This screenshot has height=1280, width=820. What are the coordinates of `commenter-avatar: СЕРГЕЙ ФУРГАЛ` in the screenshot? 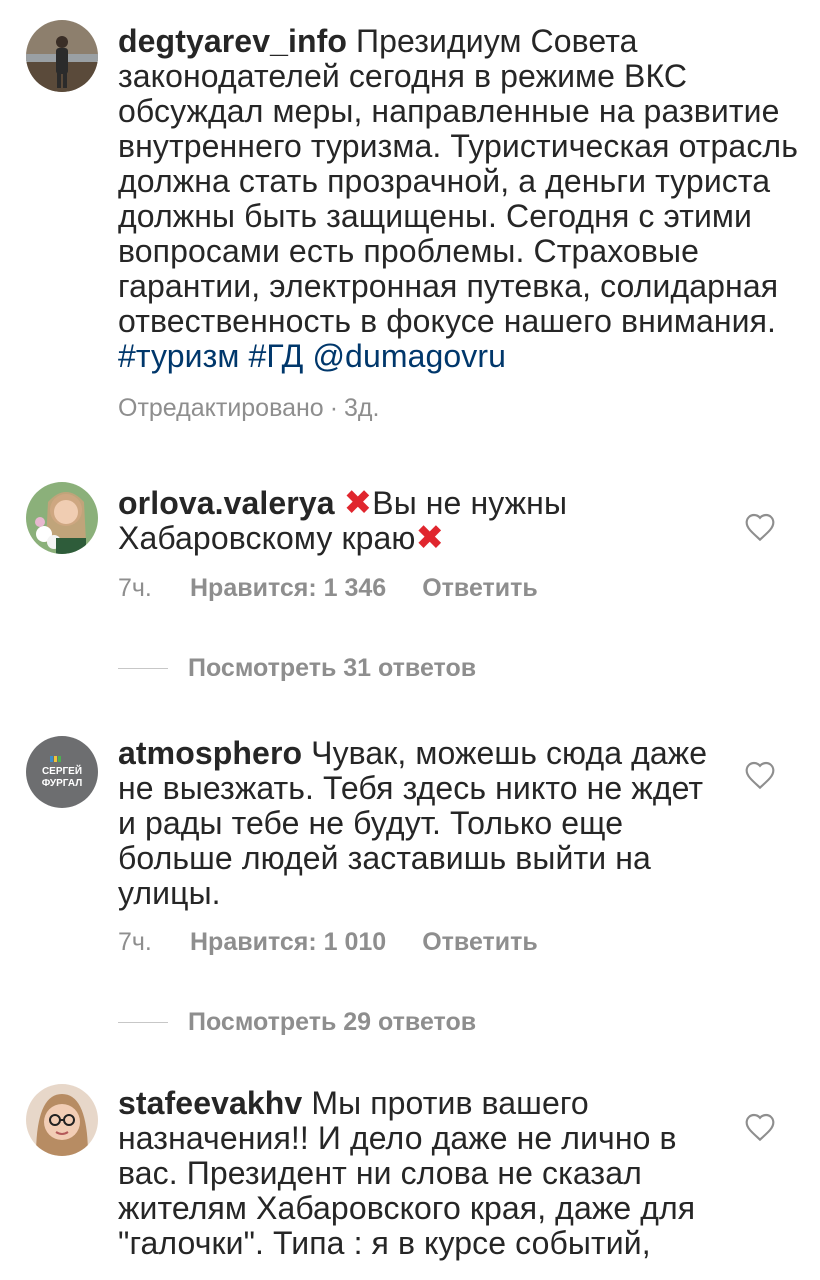 It's located at (62, 772).